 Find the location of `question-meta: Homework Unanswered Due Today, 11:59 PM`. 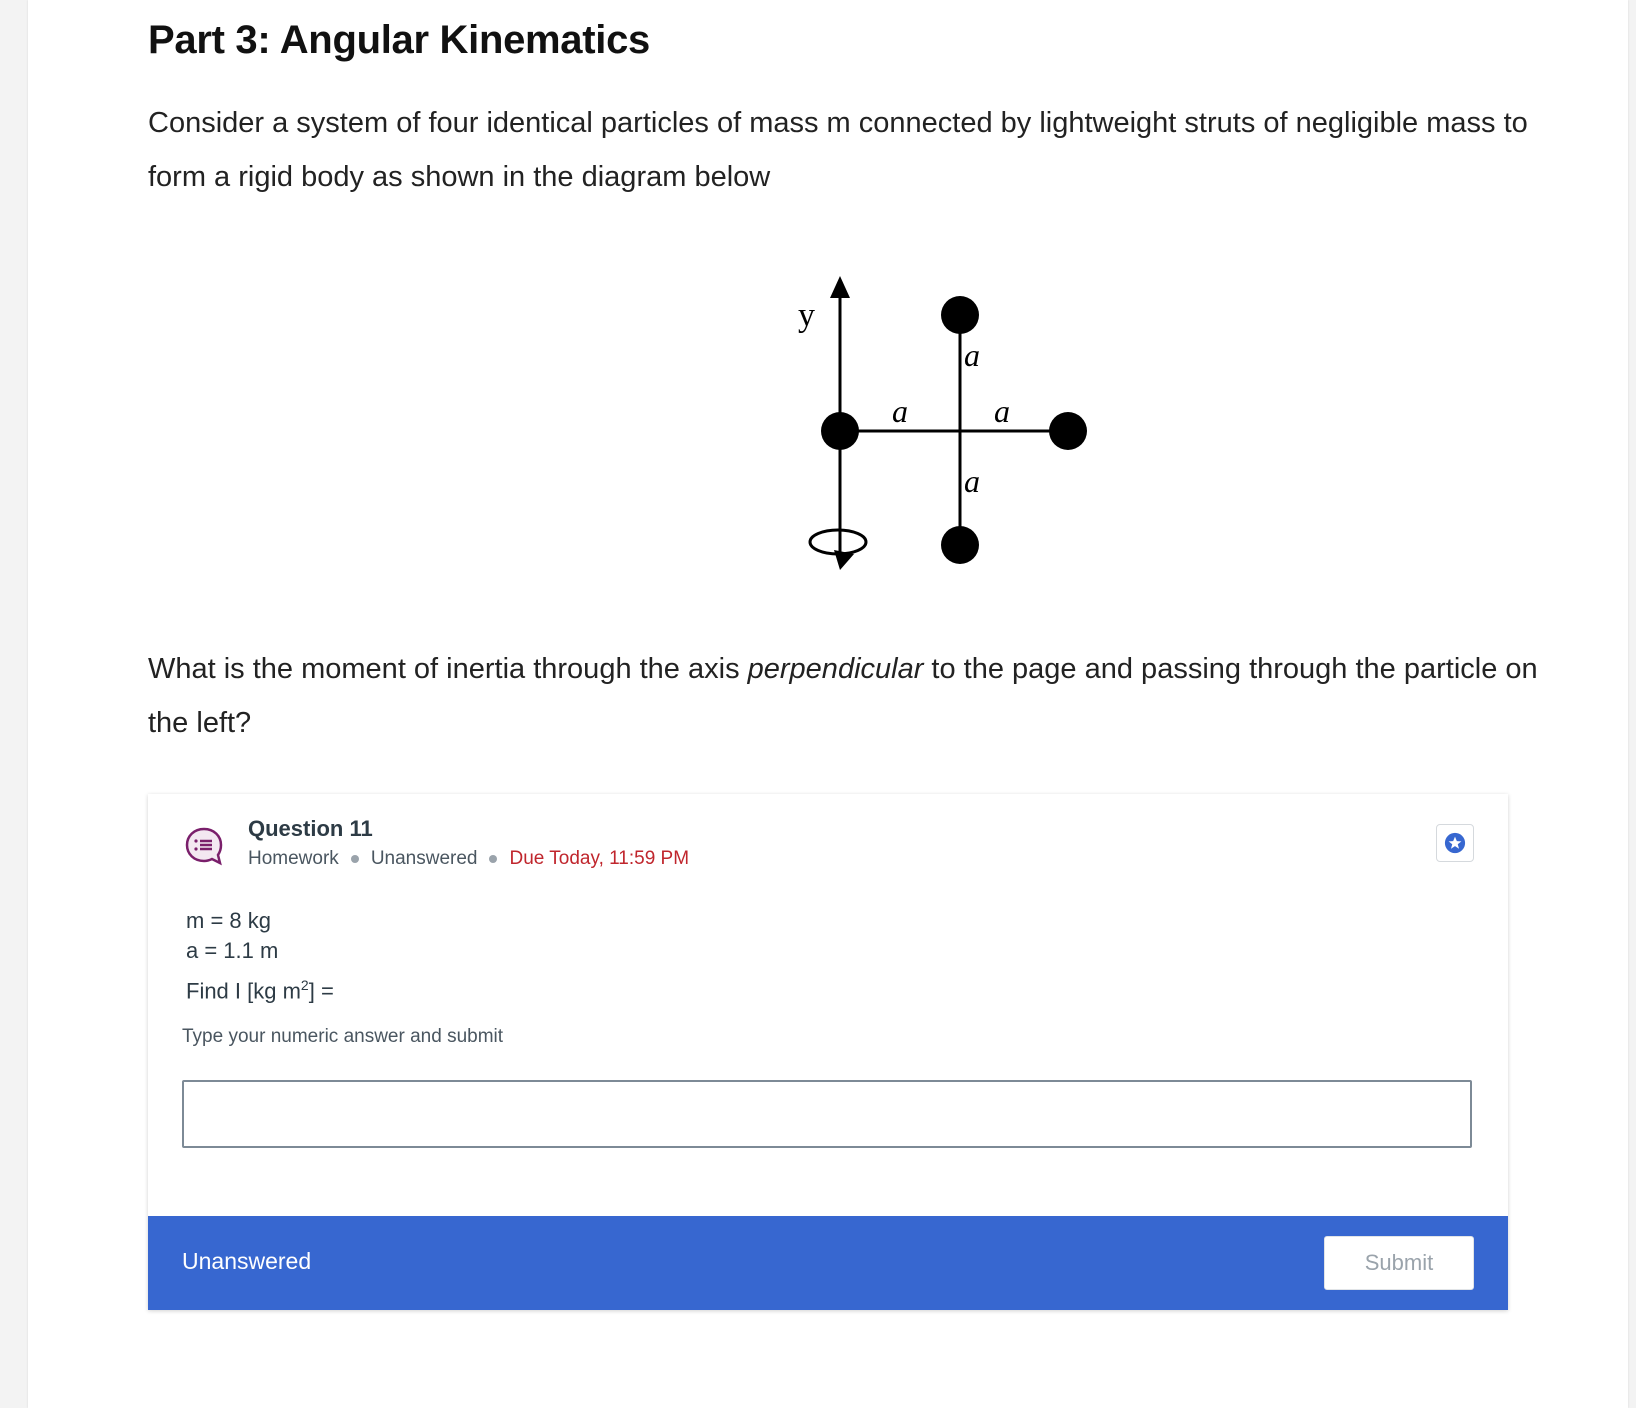

question-meta: Homework Unanswered Due Today, 11:59 PM is located at coordinates (468, 859).